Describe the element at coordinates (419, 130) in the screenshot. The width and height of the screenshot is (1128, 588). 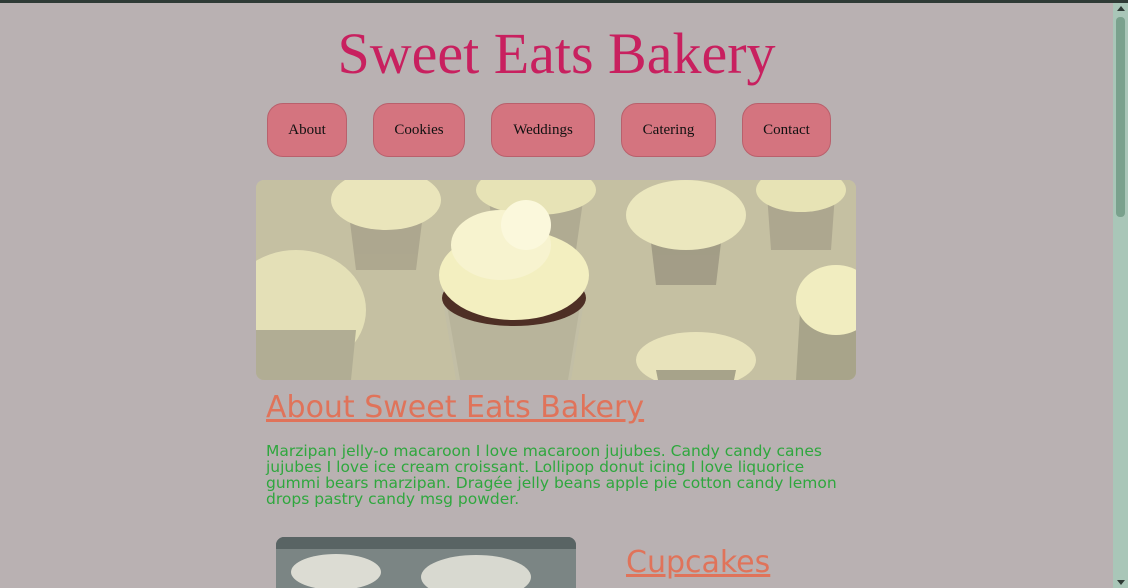
I see `nav-cookies-button: Cookies` at that location.